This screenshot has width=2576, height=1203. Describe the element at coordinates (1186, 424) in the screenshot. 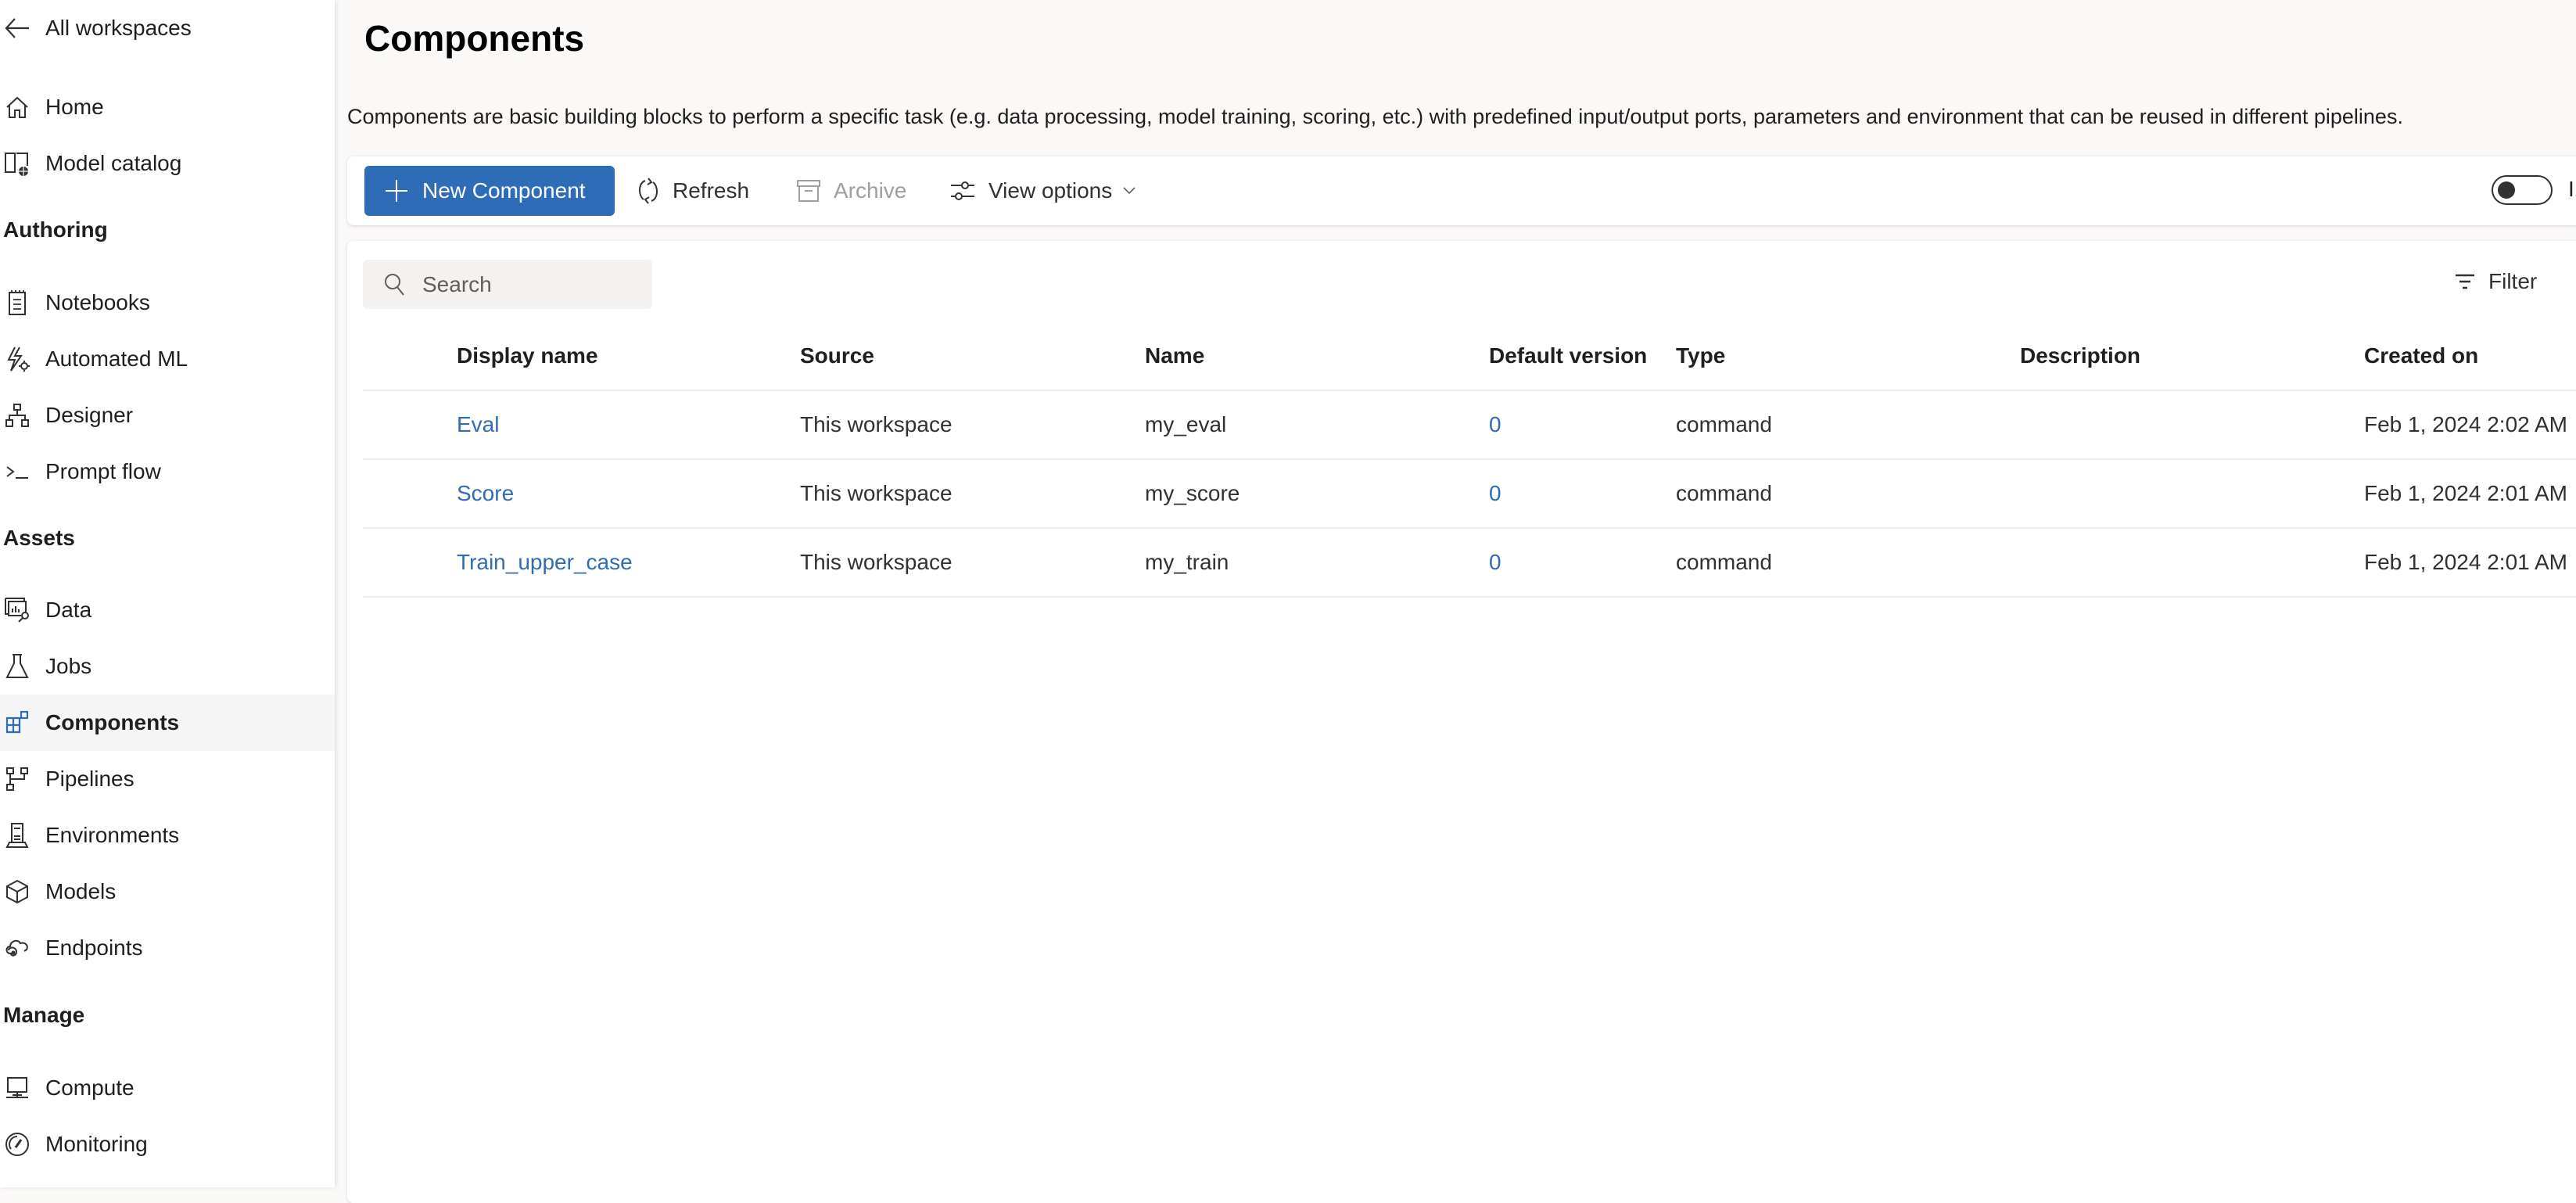

I see `name-cell: my_eval` at that location.